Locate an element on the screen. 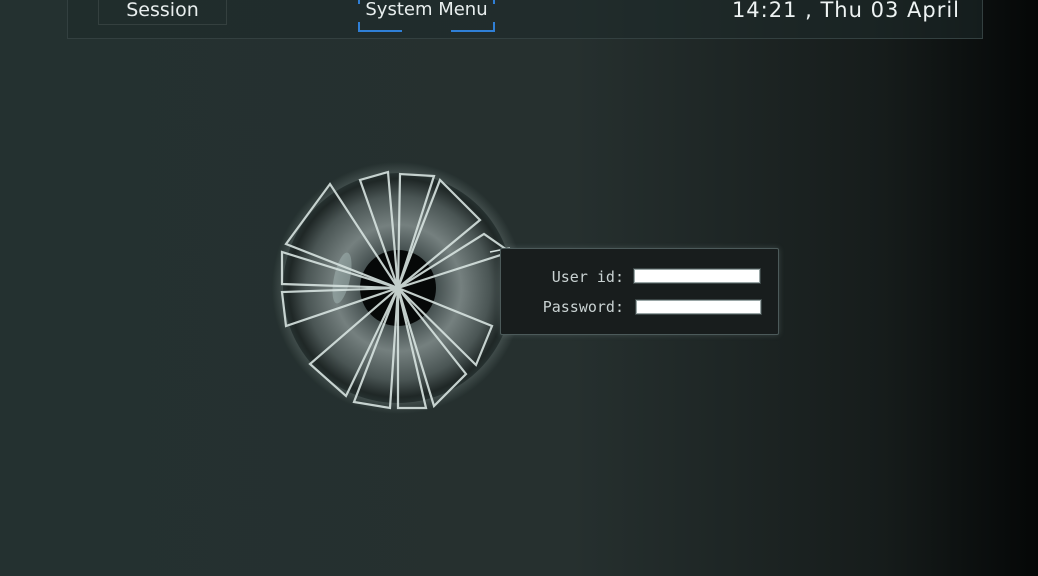 The image size is (1038, 576). system-menu-button: System Menu is located at coordinates (426, 16).